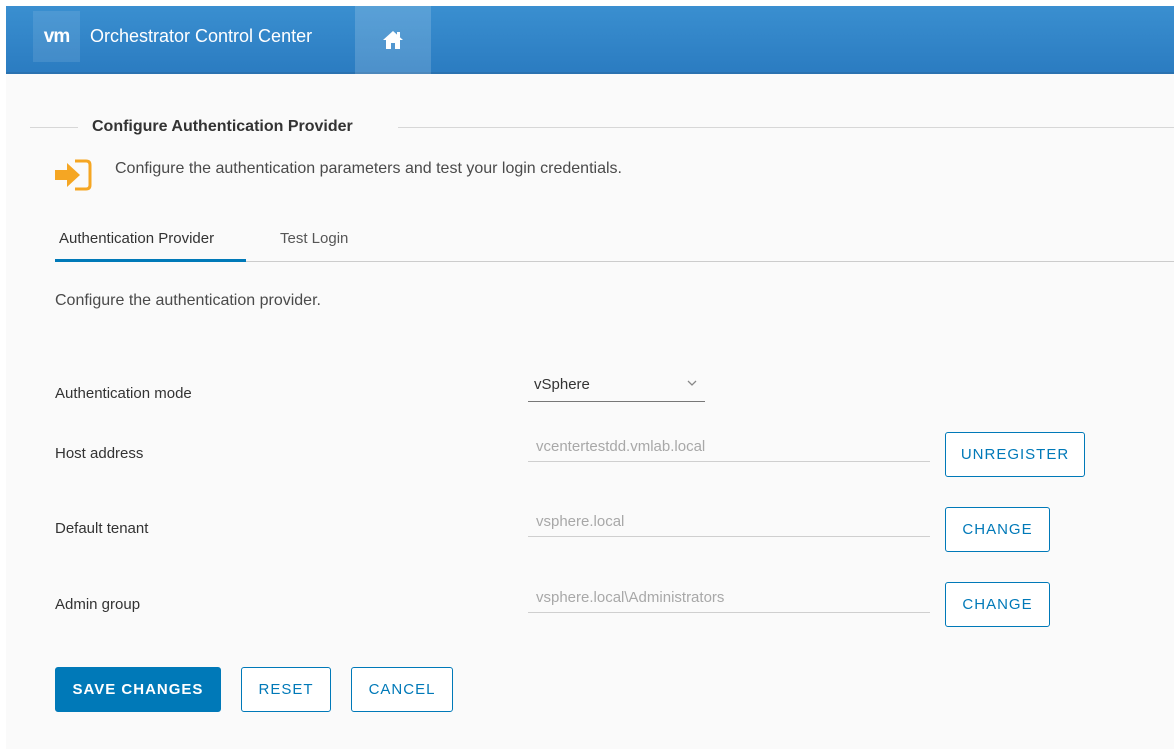 Image resolution: width=1174 pixels, height=749 pixels. What do you see at coordinates (188, 300) in the screenshot?
I see `section-description: Configure the authentication provider.` at bounding box center [188, 300].